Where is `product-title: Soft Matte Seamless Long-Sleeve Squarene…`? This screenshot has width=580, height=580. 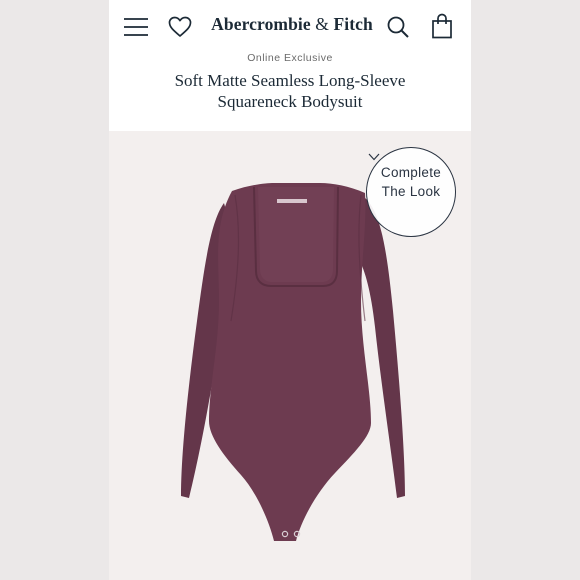 product-title: Soft Matte Seamless Long-Sleeve Squarene… is located at coordinates (290, 91).